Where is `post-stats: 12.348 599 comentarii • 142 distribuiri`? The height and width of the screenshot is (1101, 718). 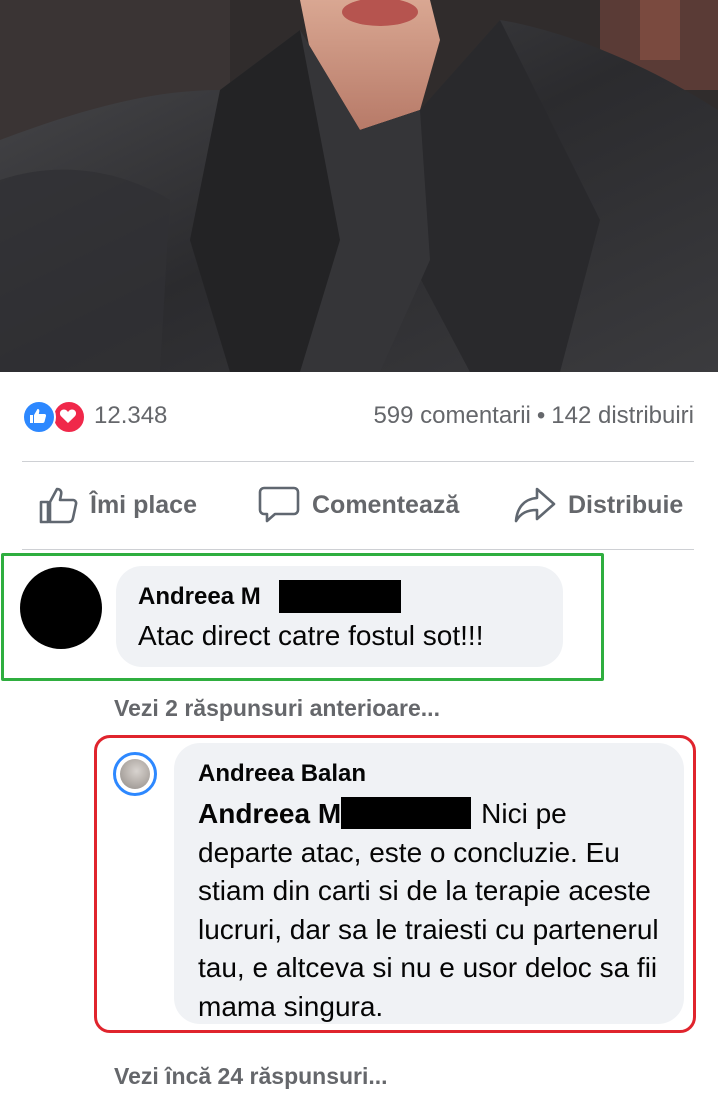 post-stats: 12.348 599 comentarii • 142 distribuiri is located at coordinates (359, 416).